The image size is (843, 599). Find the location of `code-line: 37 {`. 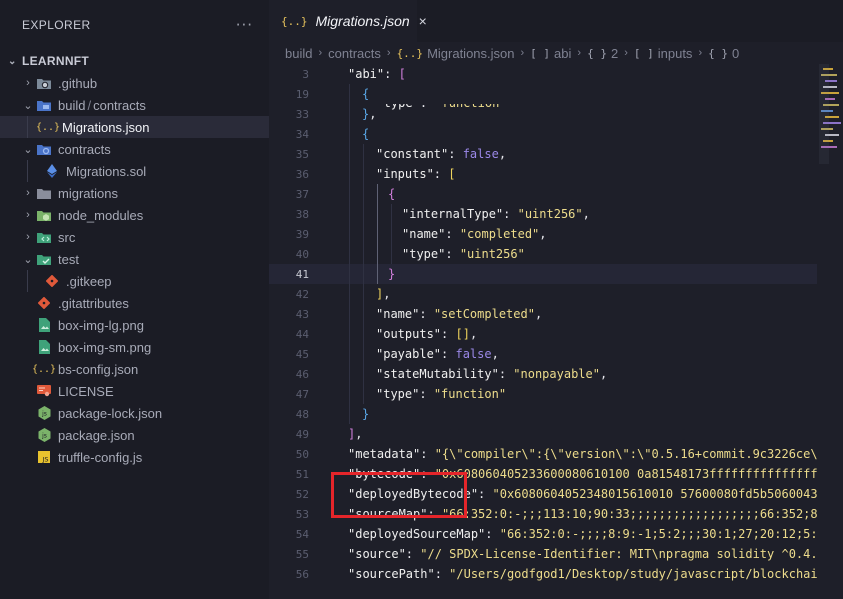

code-line: 37 { is located at coordinates (556, 194).